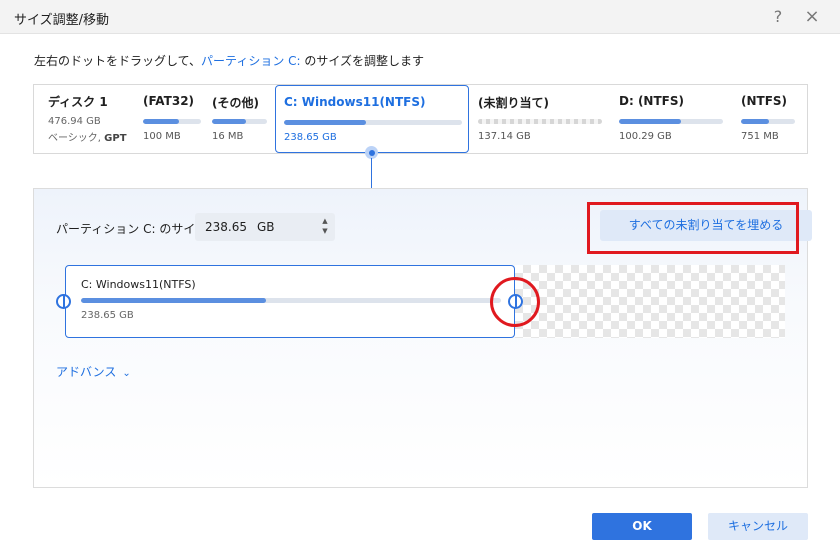 Image resolution: width=840 pixels, height=560 pixels. I want to click on instruction-suffix: のサイズを調整します, so click(362, 61).